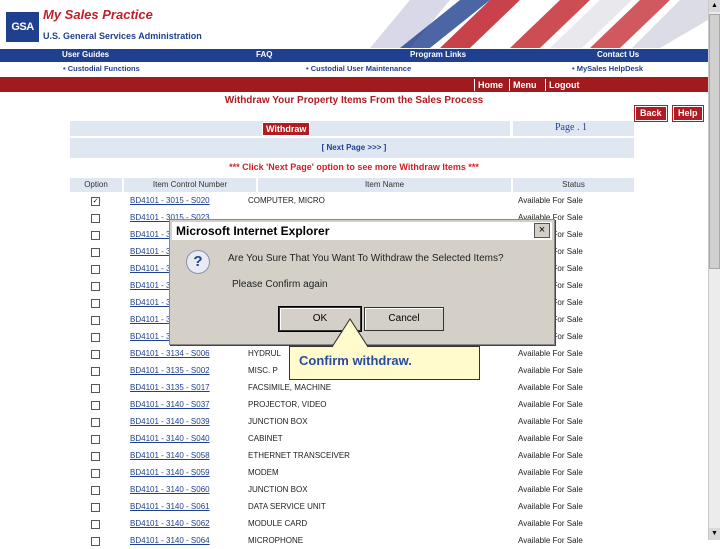 The width and height of the screenshot is (720, 549). Describe the element at coordinates (190, 354) in the screenshot. I see `item-control-link: BD4101 - 3134 - S006` at that location.